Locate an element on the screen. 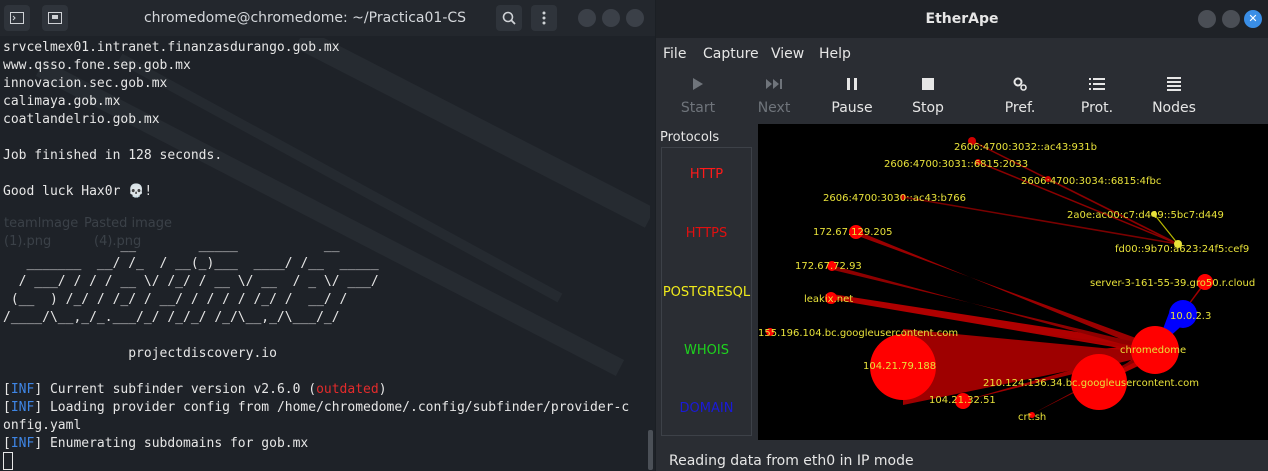 This screenshot has width=1268, height=471. menu-bar: File Capture View Help is located at coordinates (962, 55).